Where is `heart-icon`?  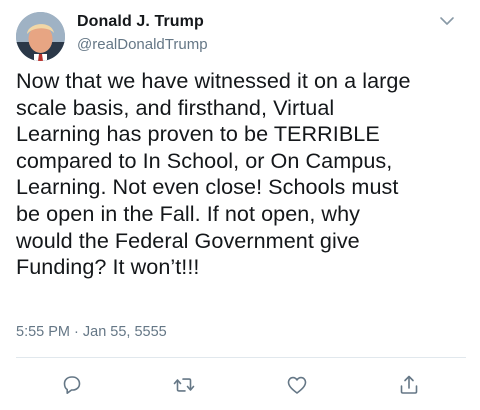
heart-icon is located at coordinates (297, 385).